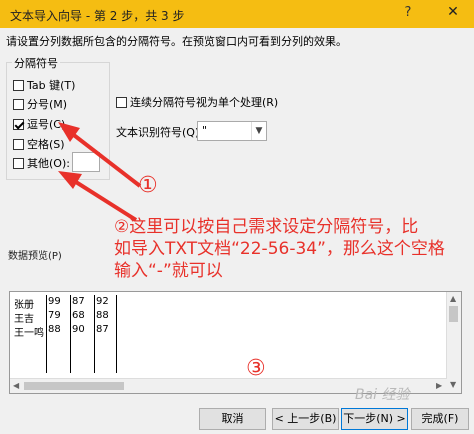  I want to click on annotation-line-2: 如导入TXT文档“22-56-34”，那么这个空格, so click(279, 249).